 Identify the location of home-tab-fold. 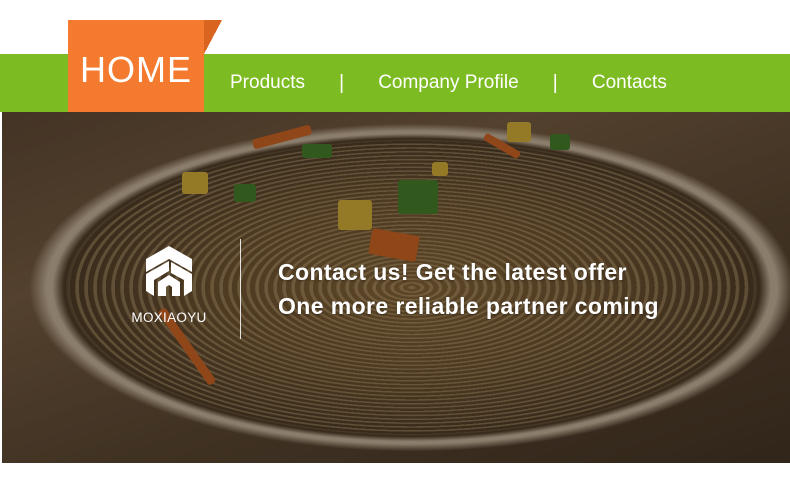
(213, 37).